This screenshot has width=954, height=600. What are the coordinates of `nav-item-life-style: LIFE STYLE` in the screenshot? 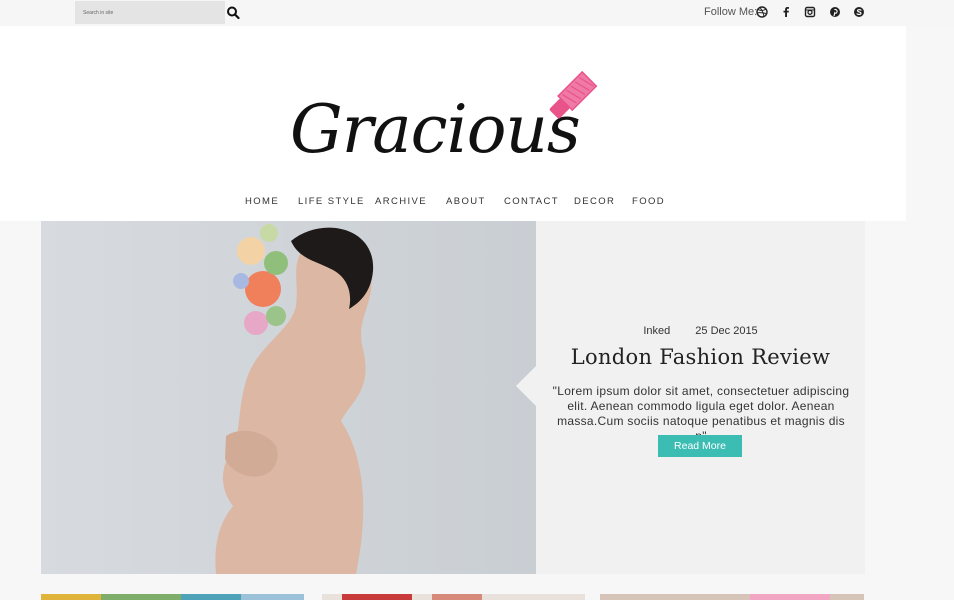 It's located at (331, 201).